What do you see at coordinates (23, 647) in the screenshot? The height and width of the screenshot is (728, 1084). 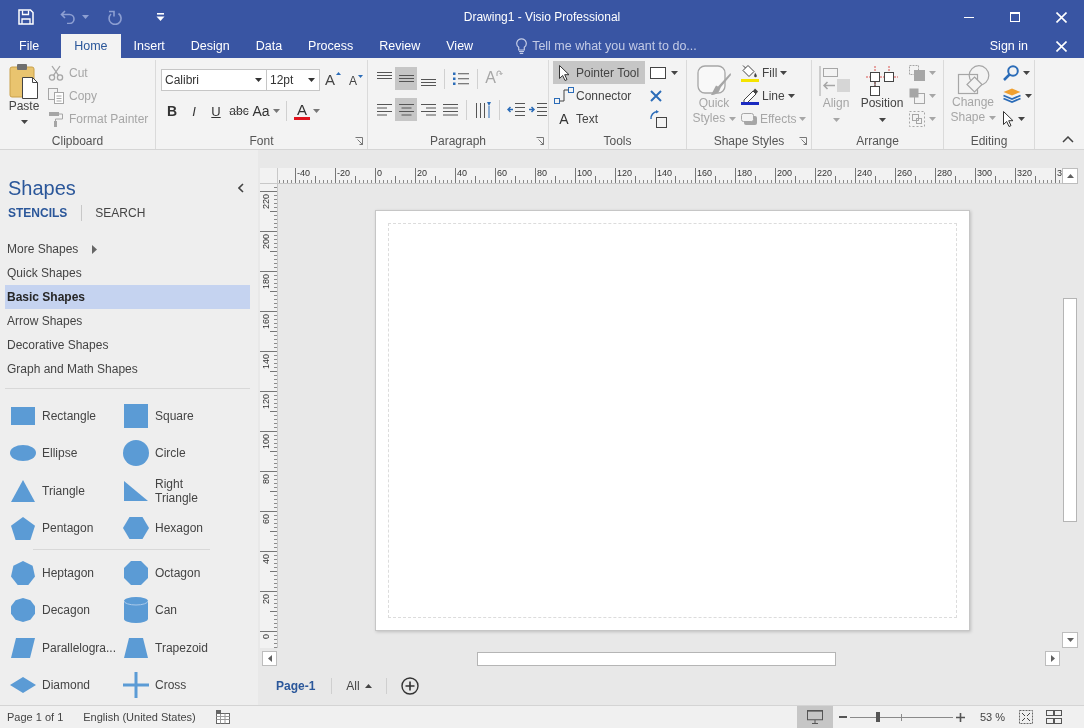 I see `parallelogram-icon` at bounding box center [23, 647].